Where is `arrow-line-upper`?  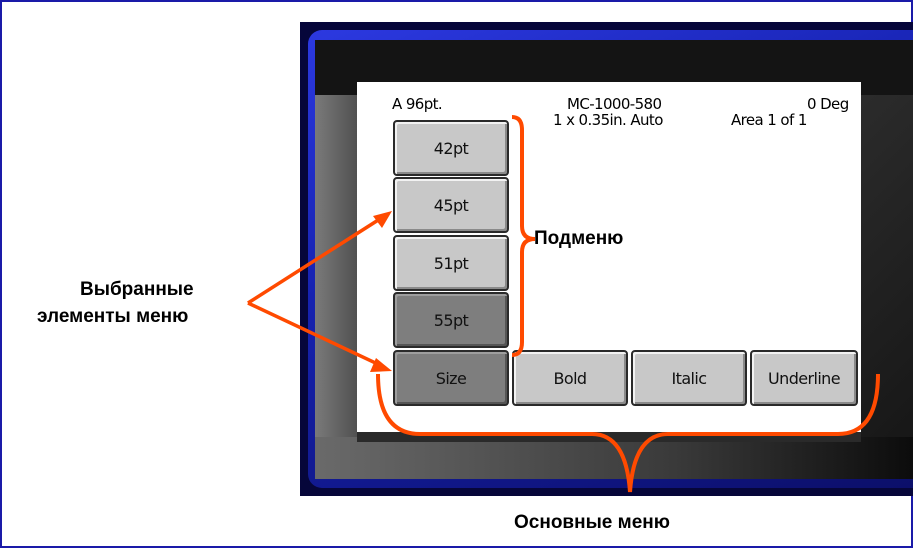 arrow-line-upper is located at coordinates (315, 260).